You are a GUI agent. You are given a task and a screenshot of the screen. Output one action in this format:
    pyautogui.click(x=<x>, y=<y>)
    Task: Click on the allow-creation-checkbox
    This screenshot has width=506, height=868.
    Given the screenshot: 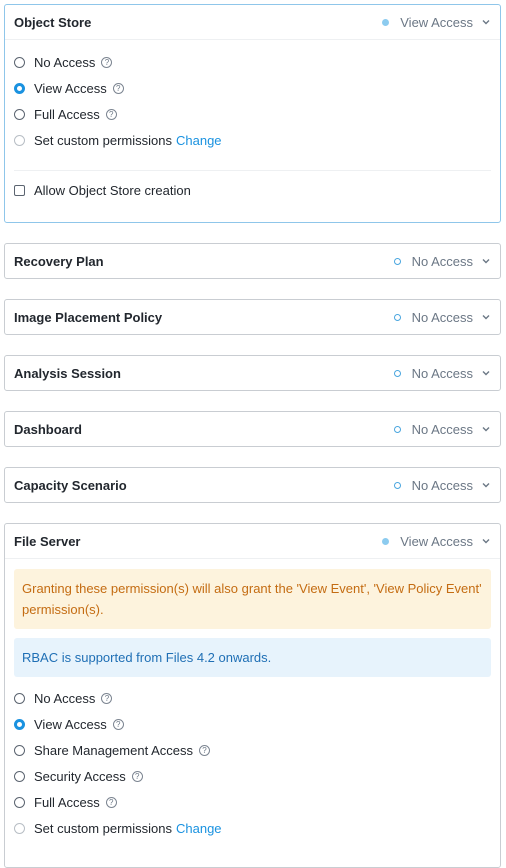 What is the action you would take?
    pyautogui.click(x=19, y=190)
    